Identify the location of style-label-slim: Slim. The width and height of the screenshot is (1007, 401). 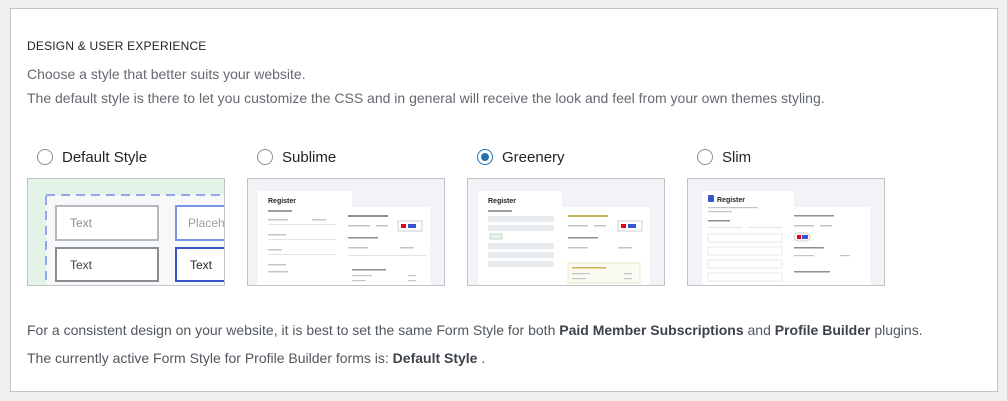
(737, 157).